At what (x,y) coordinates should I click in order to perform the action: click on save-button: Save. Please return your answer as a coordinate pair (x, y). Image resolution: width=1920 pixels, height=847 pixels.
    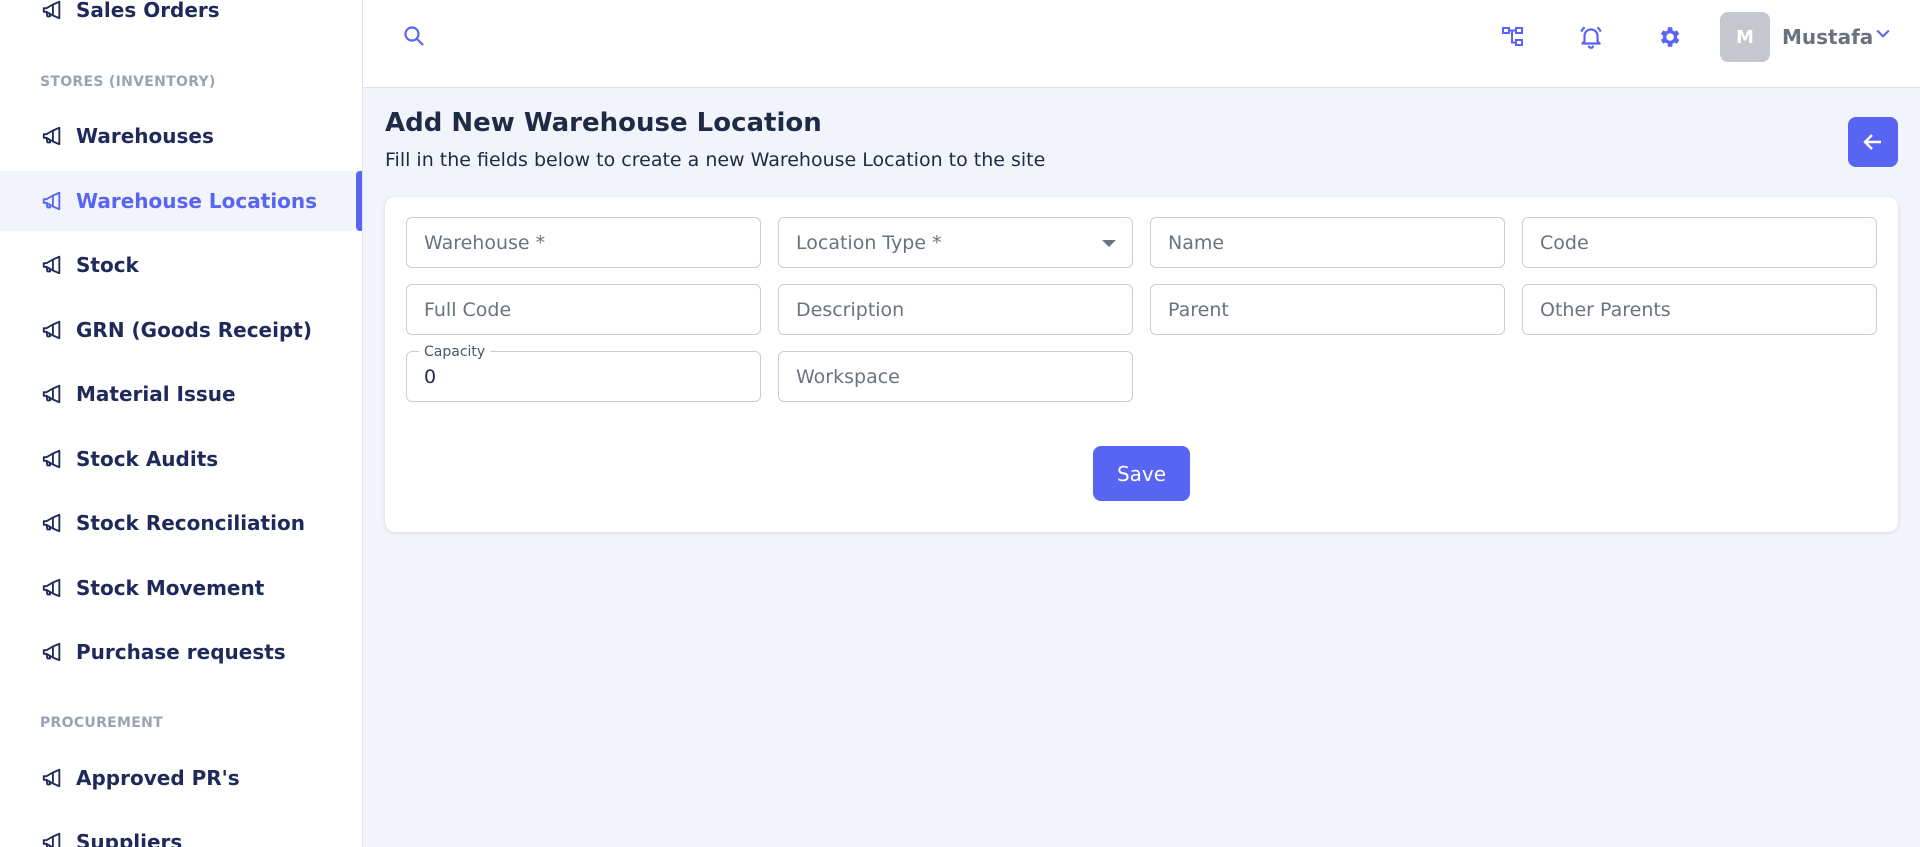
    Looking at the image, I should click on (1141, 473).